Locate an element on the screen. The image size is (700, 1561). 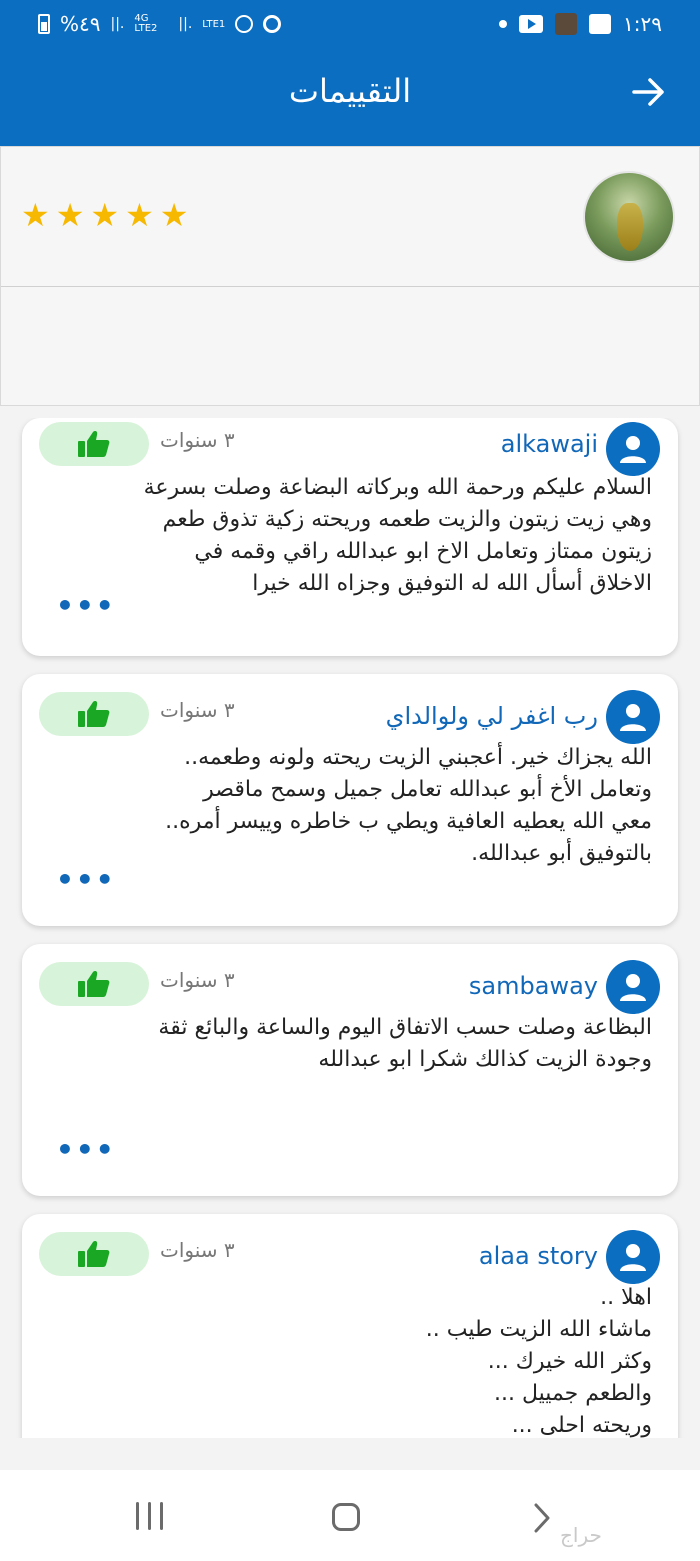
alarm-icon is located at coordinates (272, 24).